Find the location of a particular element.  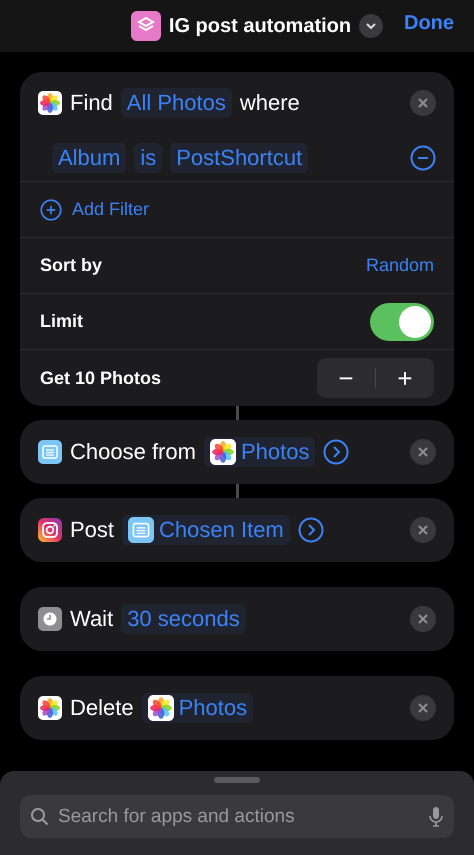

search-field: Search for apps and actions is located at coordinates (237, 816).